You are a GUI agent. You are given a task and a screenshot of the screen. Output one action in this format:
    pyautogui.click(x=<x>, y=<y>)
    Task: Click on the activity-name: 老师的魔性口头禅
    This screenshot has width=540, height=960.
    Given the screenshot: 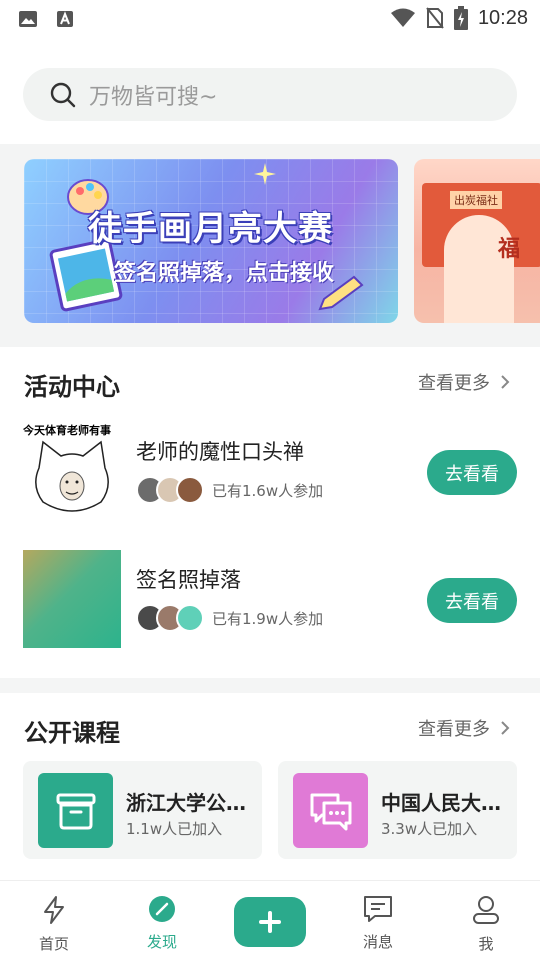 What is the action you would take?
    pyautogui.click(x=220, y=452)
    